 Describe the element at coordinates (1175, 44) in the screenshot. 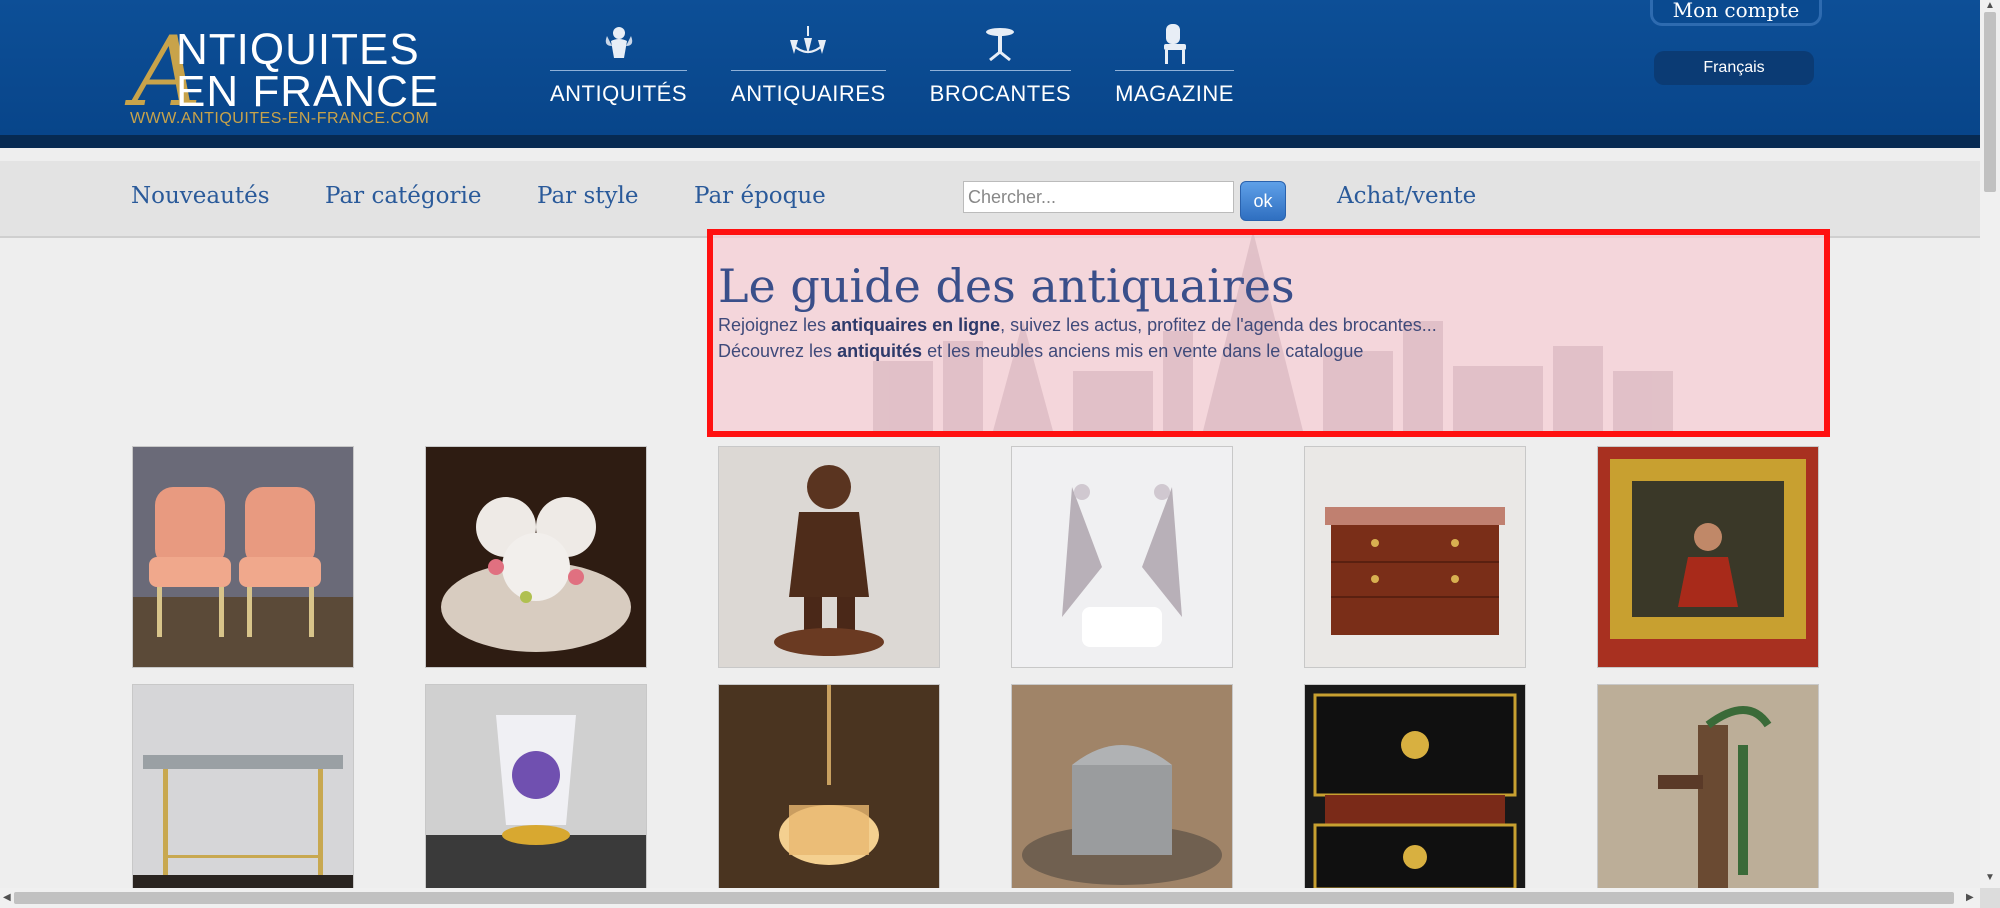

I see `chair-icon` at that location.